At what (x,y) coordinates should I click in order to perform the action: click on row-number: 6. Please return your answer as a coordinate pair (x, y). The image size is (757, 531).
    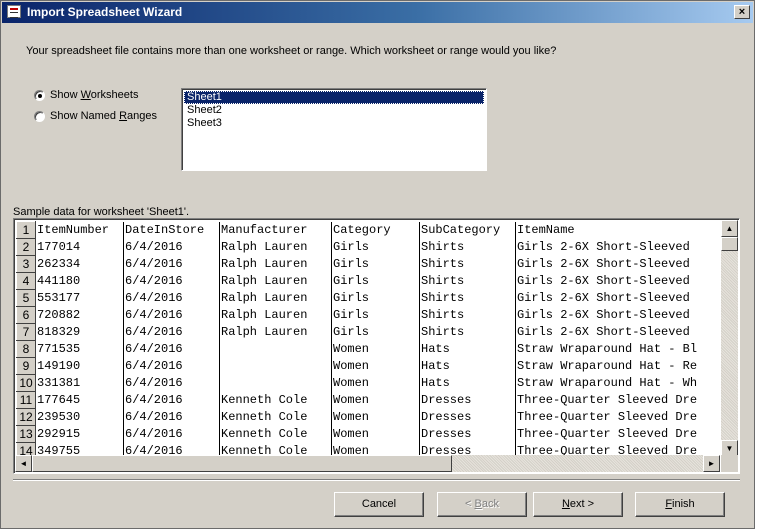
    Looking at the image, I should click on (26, 315).